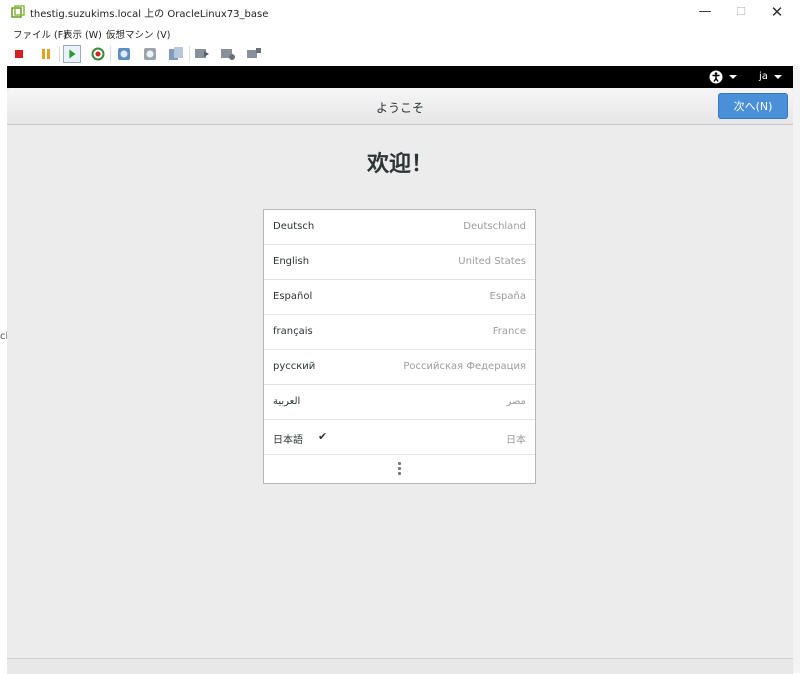  I want to click on language-region: 日本, so click(516, 440).